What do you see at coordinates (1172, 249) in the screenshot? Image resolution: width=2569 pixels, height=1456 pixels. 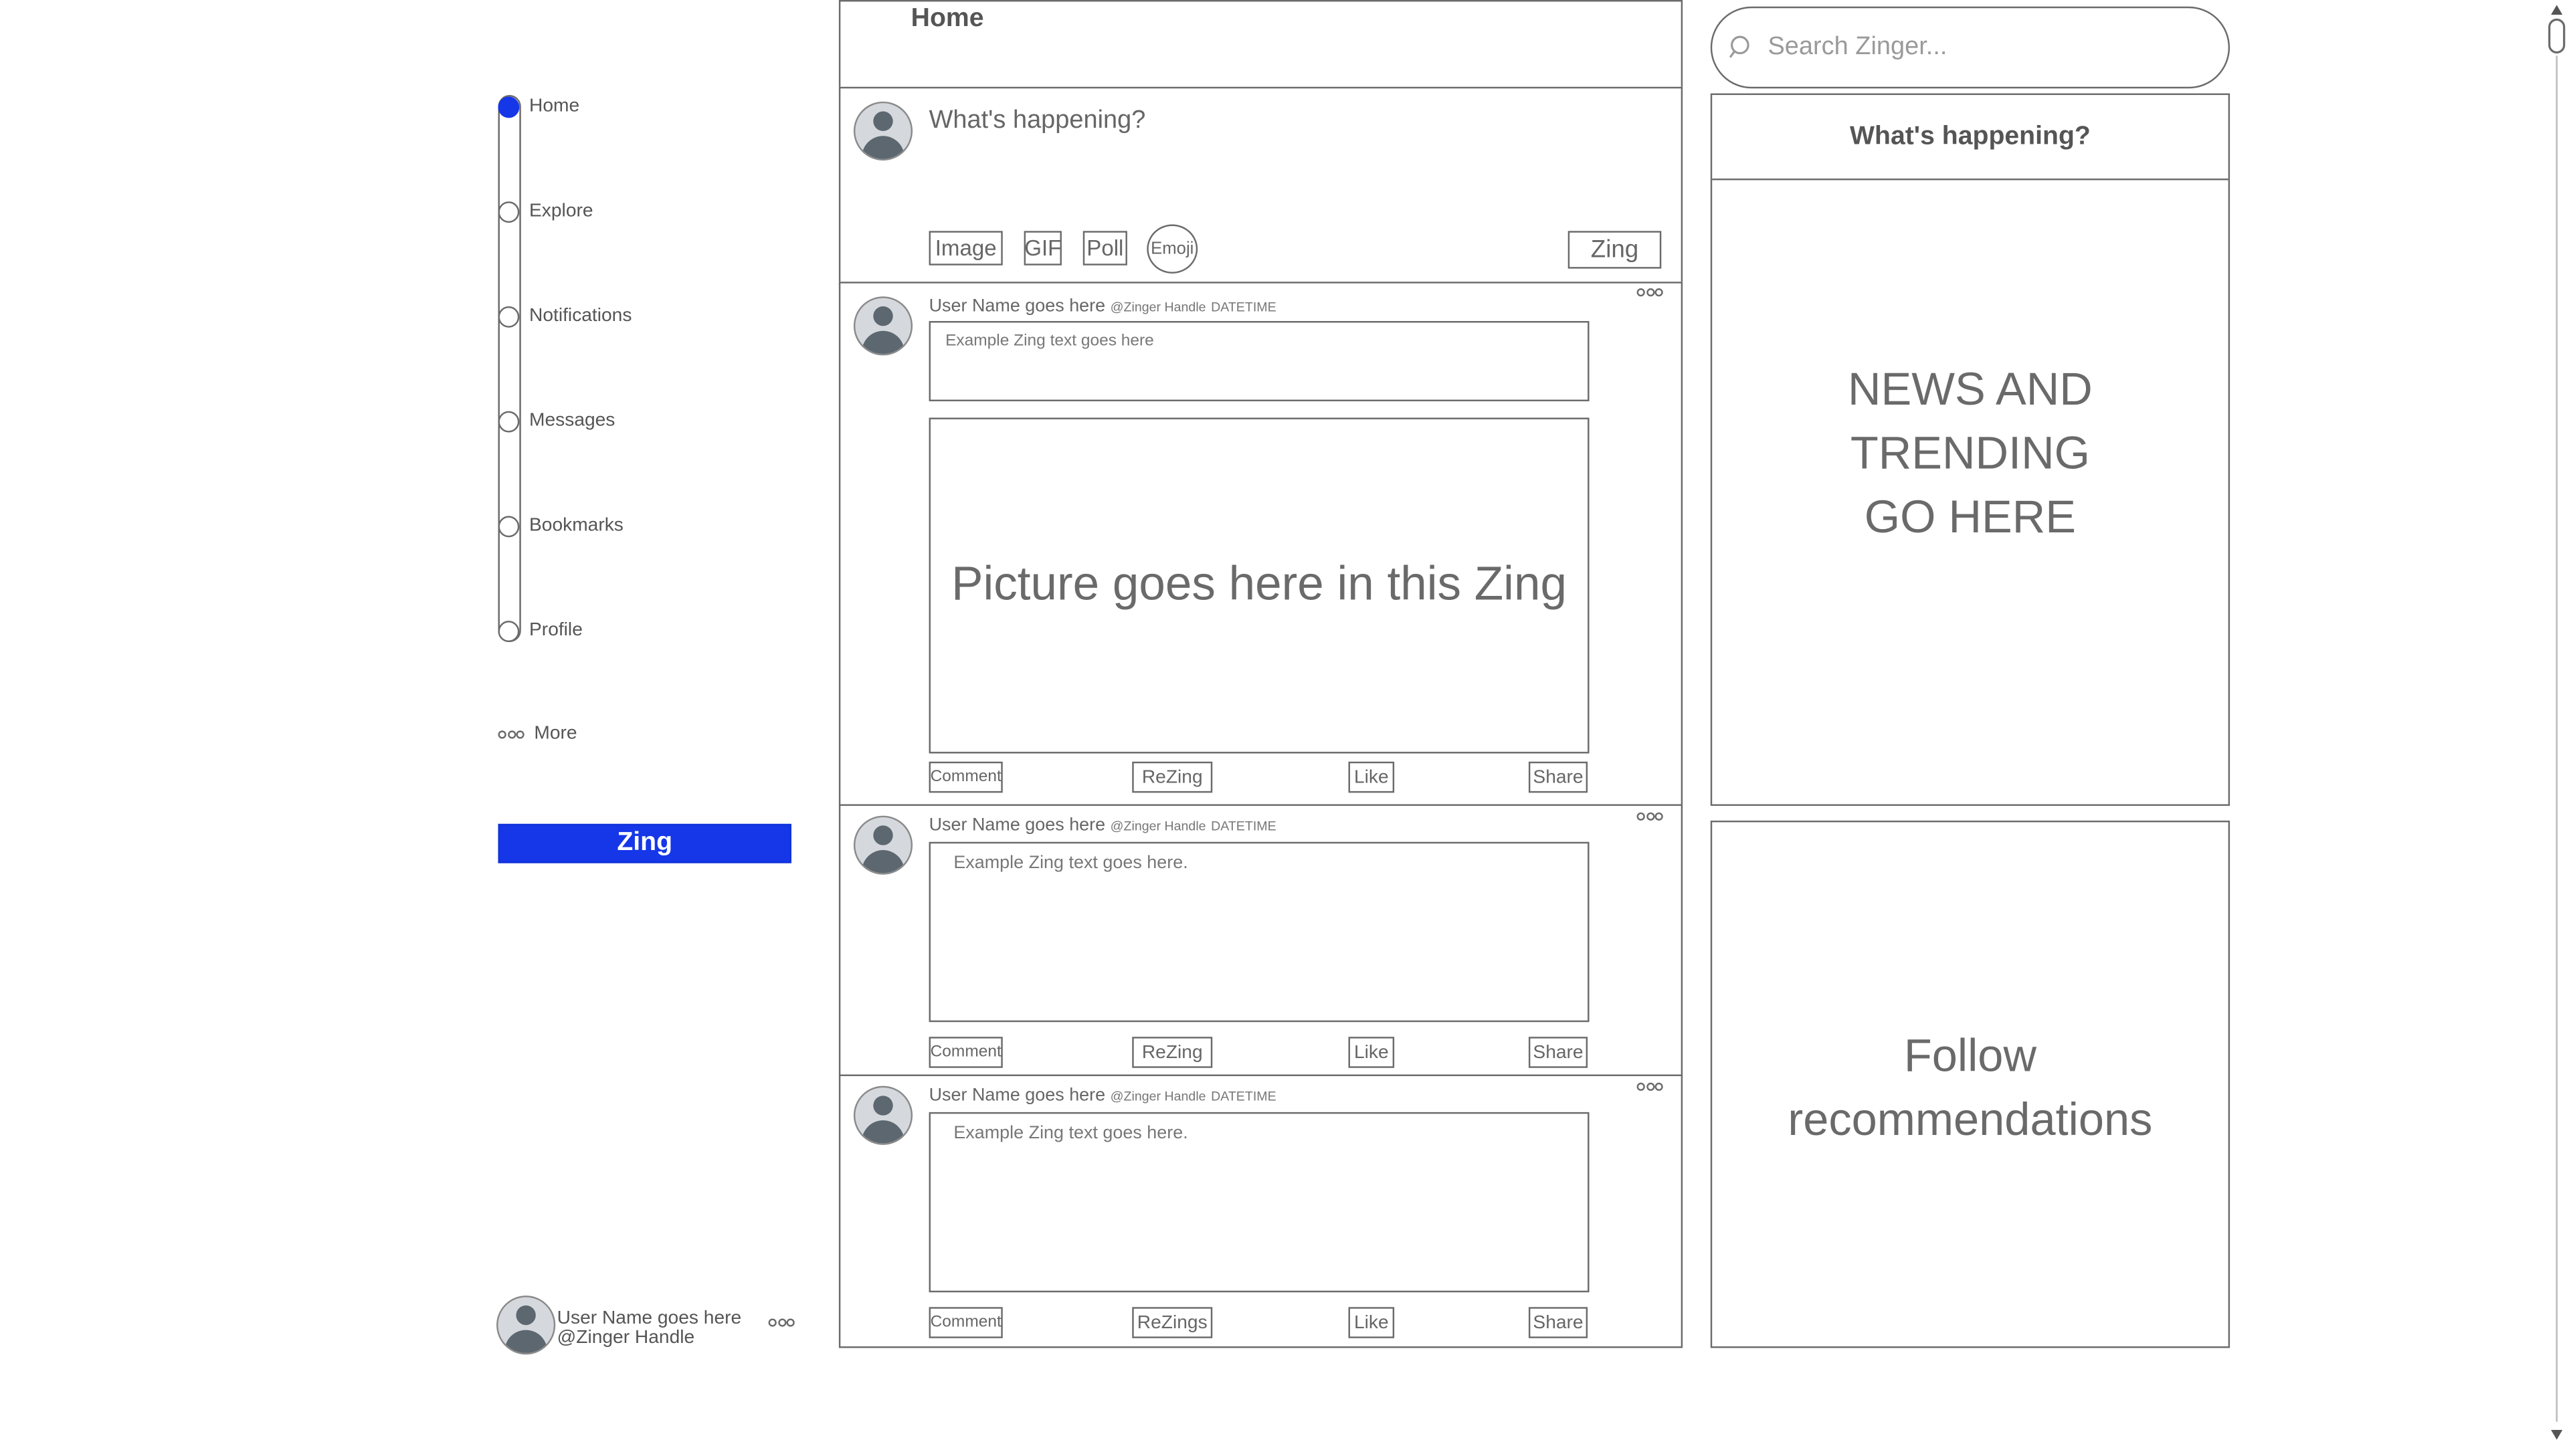 I see `emoji-button: Emoji` at bounding box center [1172, 249].